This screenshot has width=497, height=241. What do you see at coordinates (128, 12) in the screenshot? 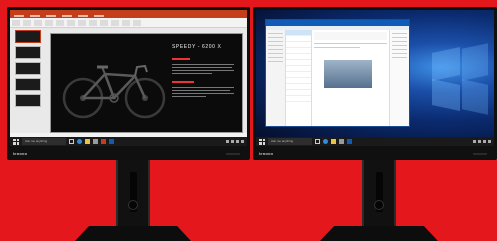
I see `powerpoint-title-bar` at bounding box center [128, 12].